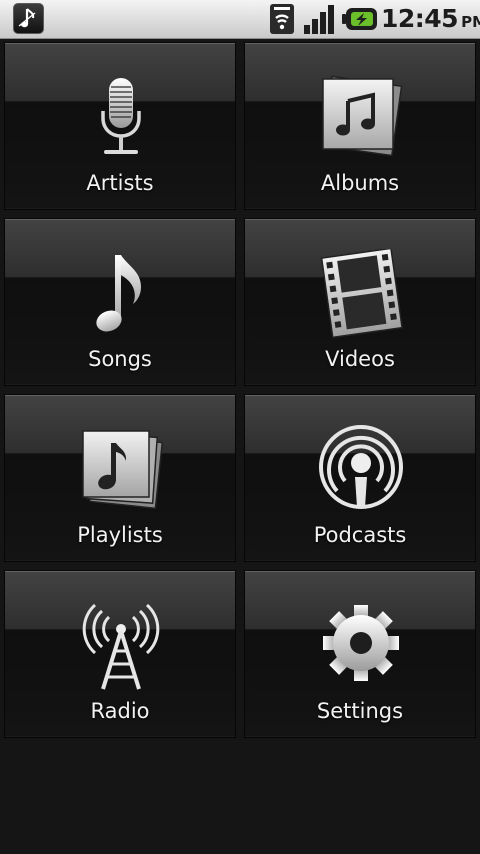 This screenshot has width=480, height=854. Describe the element at coordinates (121, 470) in the screenshot. I see `playlist-icon` at that location.